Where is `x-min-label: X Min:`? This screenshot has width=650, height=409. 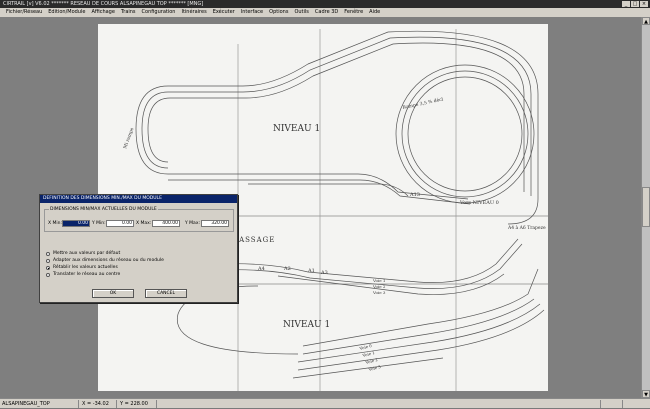
x-min-label: X Min: is located at coordinates (55, 223).